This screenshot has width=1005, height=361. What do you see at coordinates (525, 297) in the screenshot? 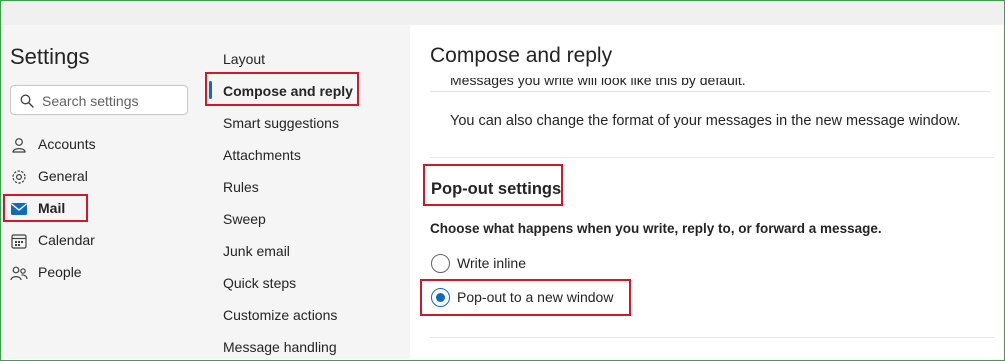
I see `popout-option-highlight-box` at bounding box center [525, 297].